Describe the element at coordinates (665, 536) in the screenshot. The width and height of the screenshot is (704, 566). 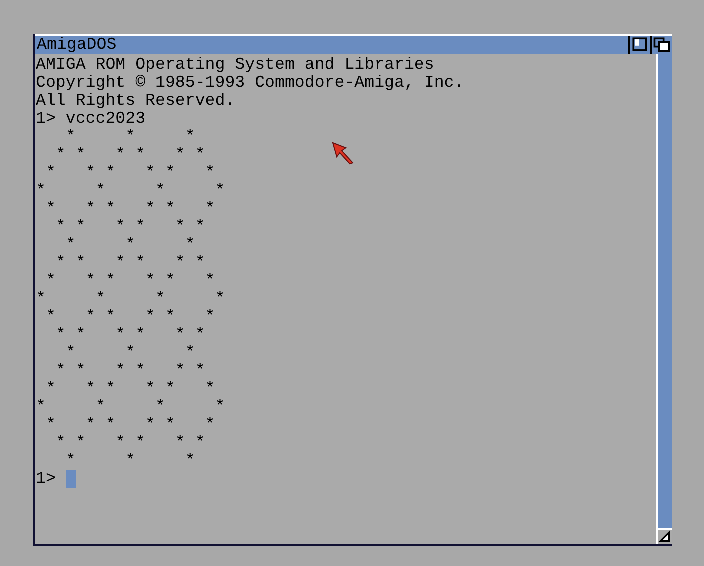
I see `resize-icon` at that location.